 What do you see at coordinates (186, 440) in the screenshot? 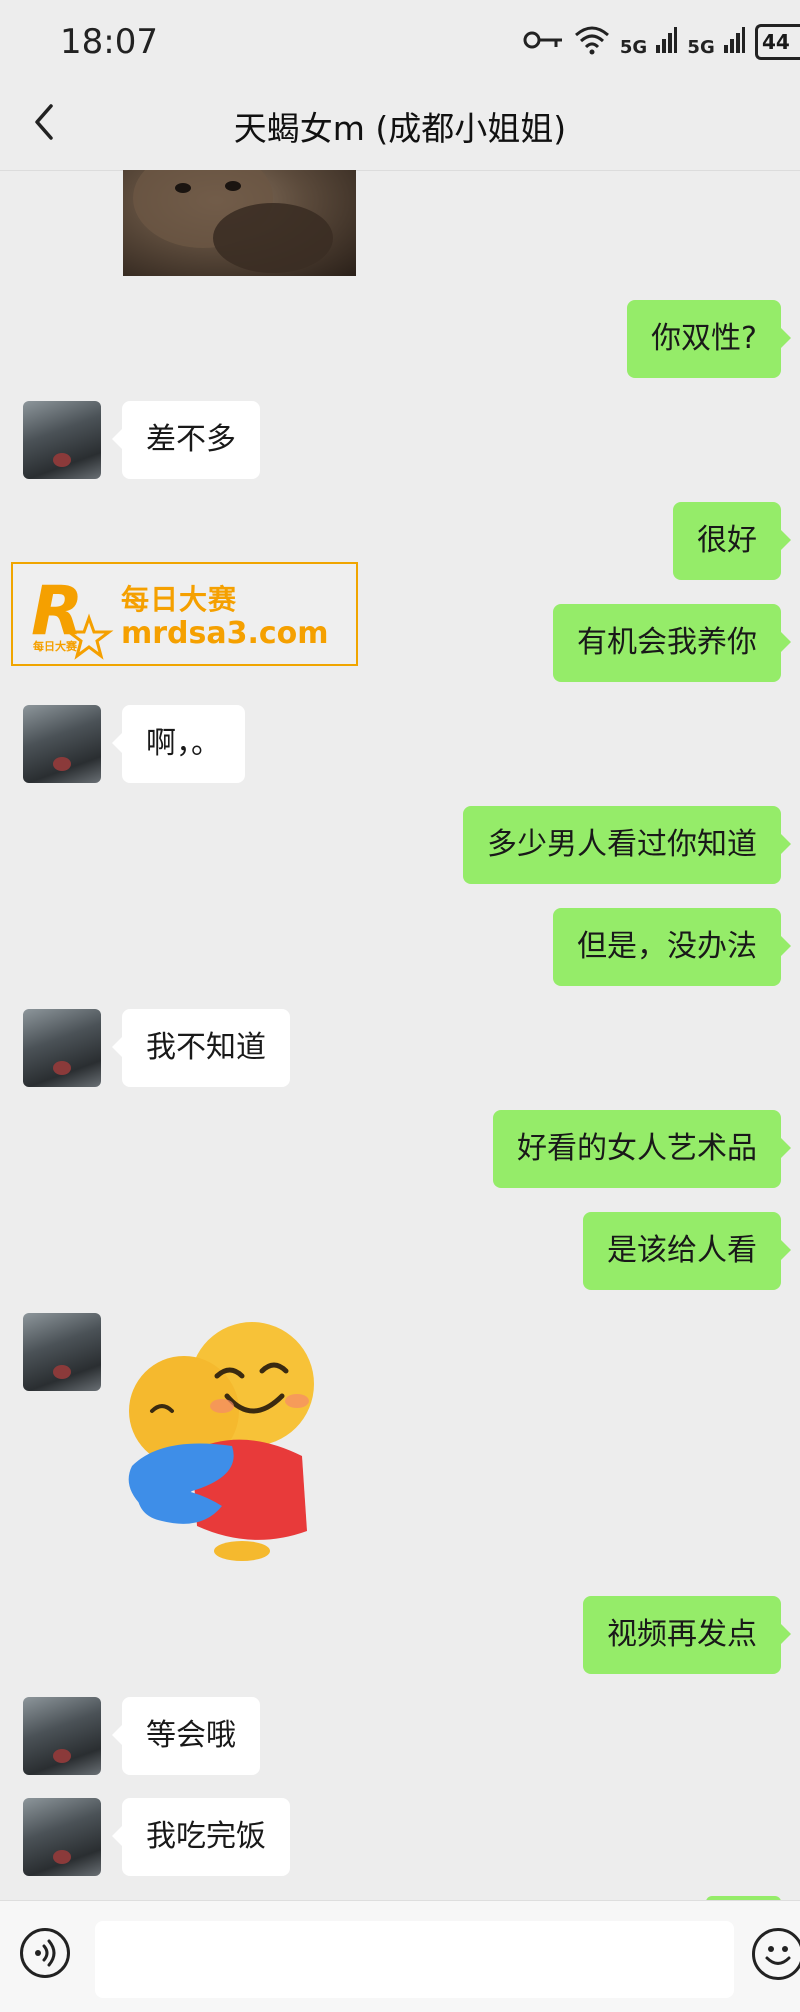
I see `message-bubble-incoming: 差不多` at bounding box center [186, 440].